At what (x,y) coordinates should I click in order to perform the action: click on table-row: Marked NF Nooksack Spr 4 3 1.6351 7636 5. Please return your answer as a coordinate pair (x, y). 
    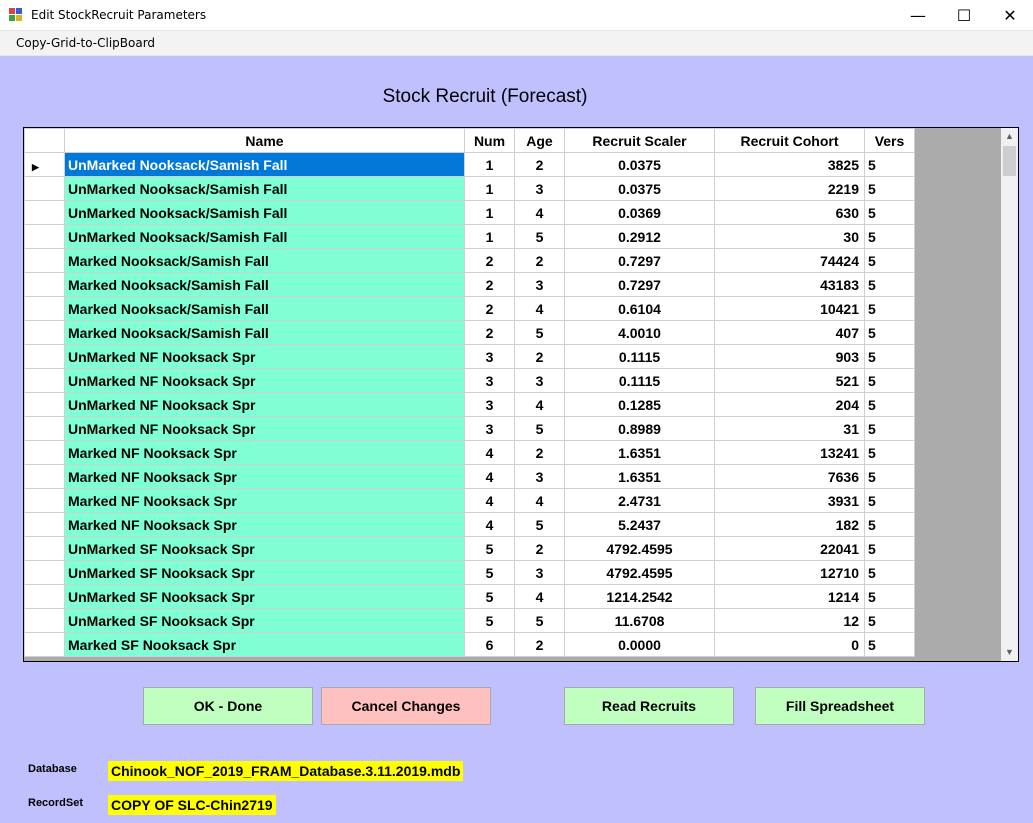
    Looking at the image, I should click on (469, 476).